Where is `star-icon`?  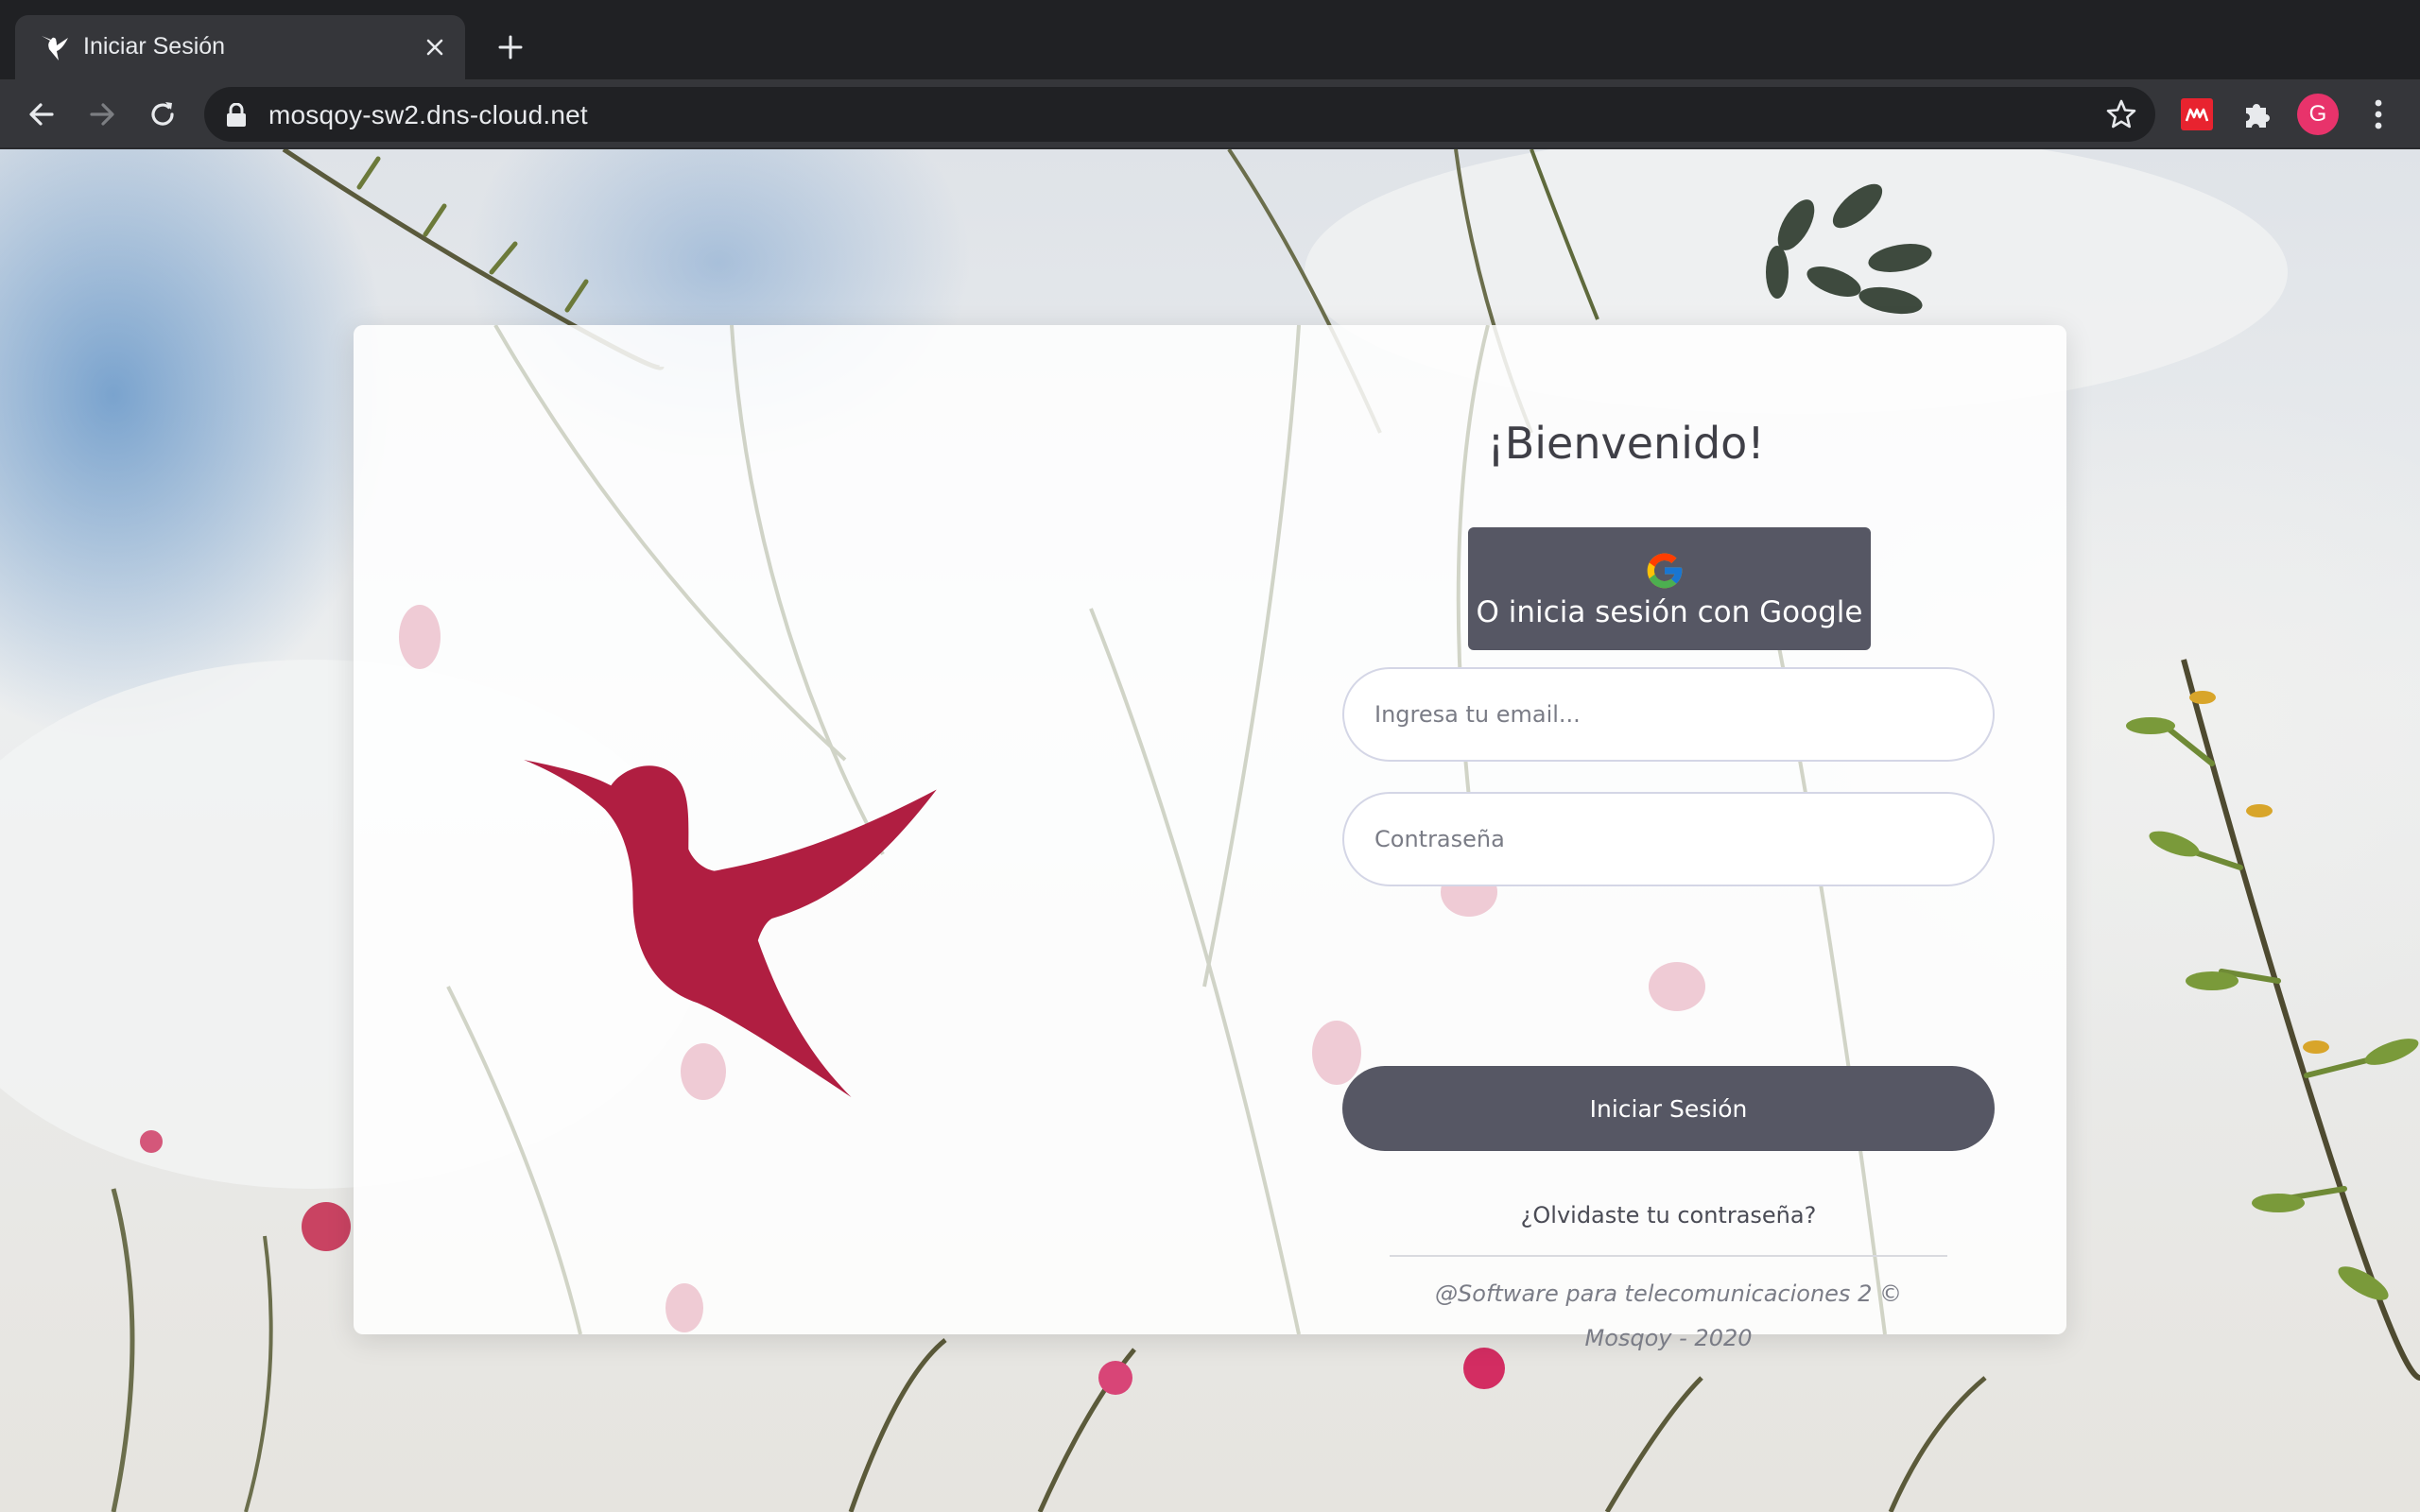 star-icon is located at coordinates (2121, 114).